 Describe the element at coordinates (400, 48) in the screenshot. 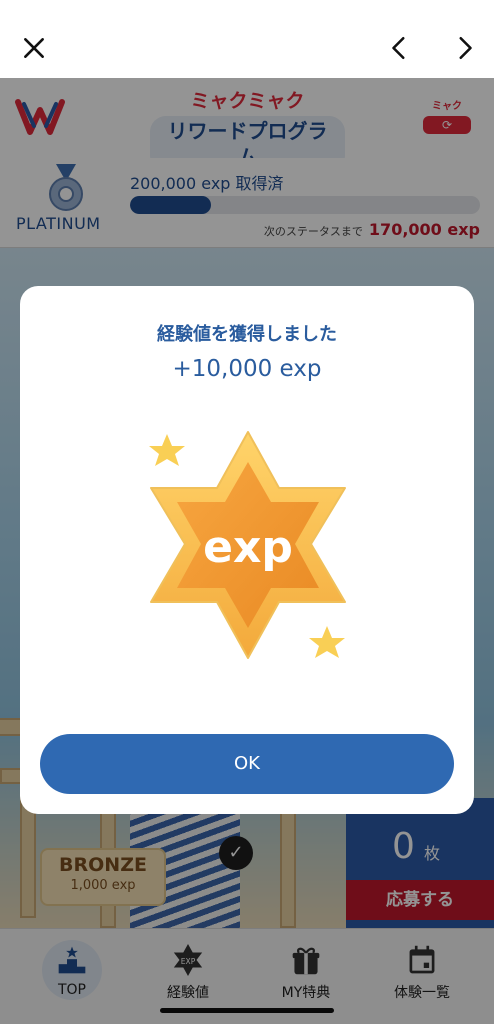

I see `chevron-left-icon` at that location.